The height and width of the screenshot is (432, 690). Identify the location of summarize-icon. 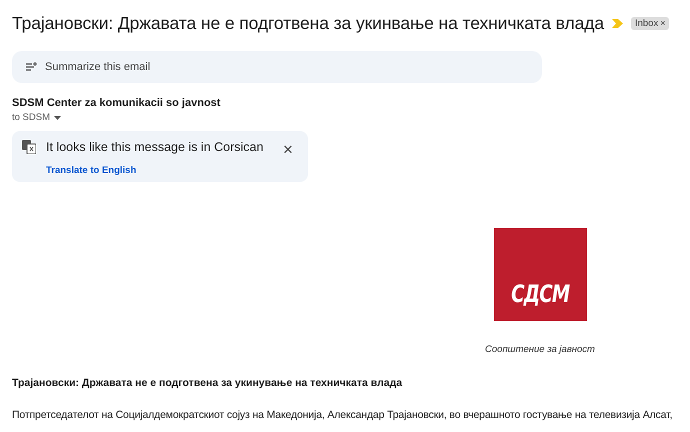
(31, 67).